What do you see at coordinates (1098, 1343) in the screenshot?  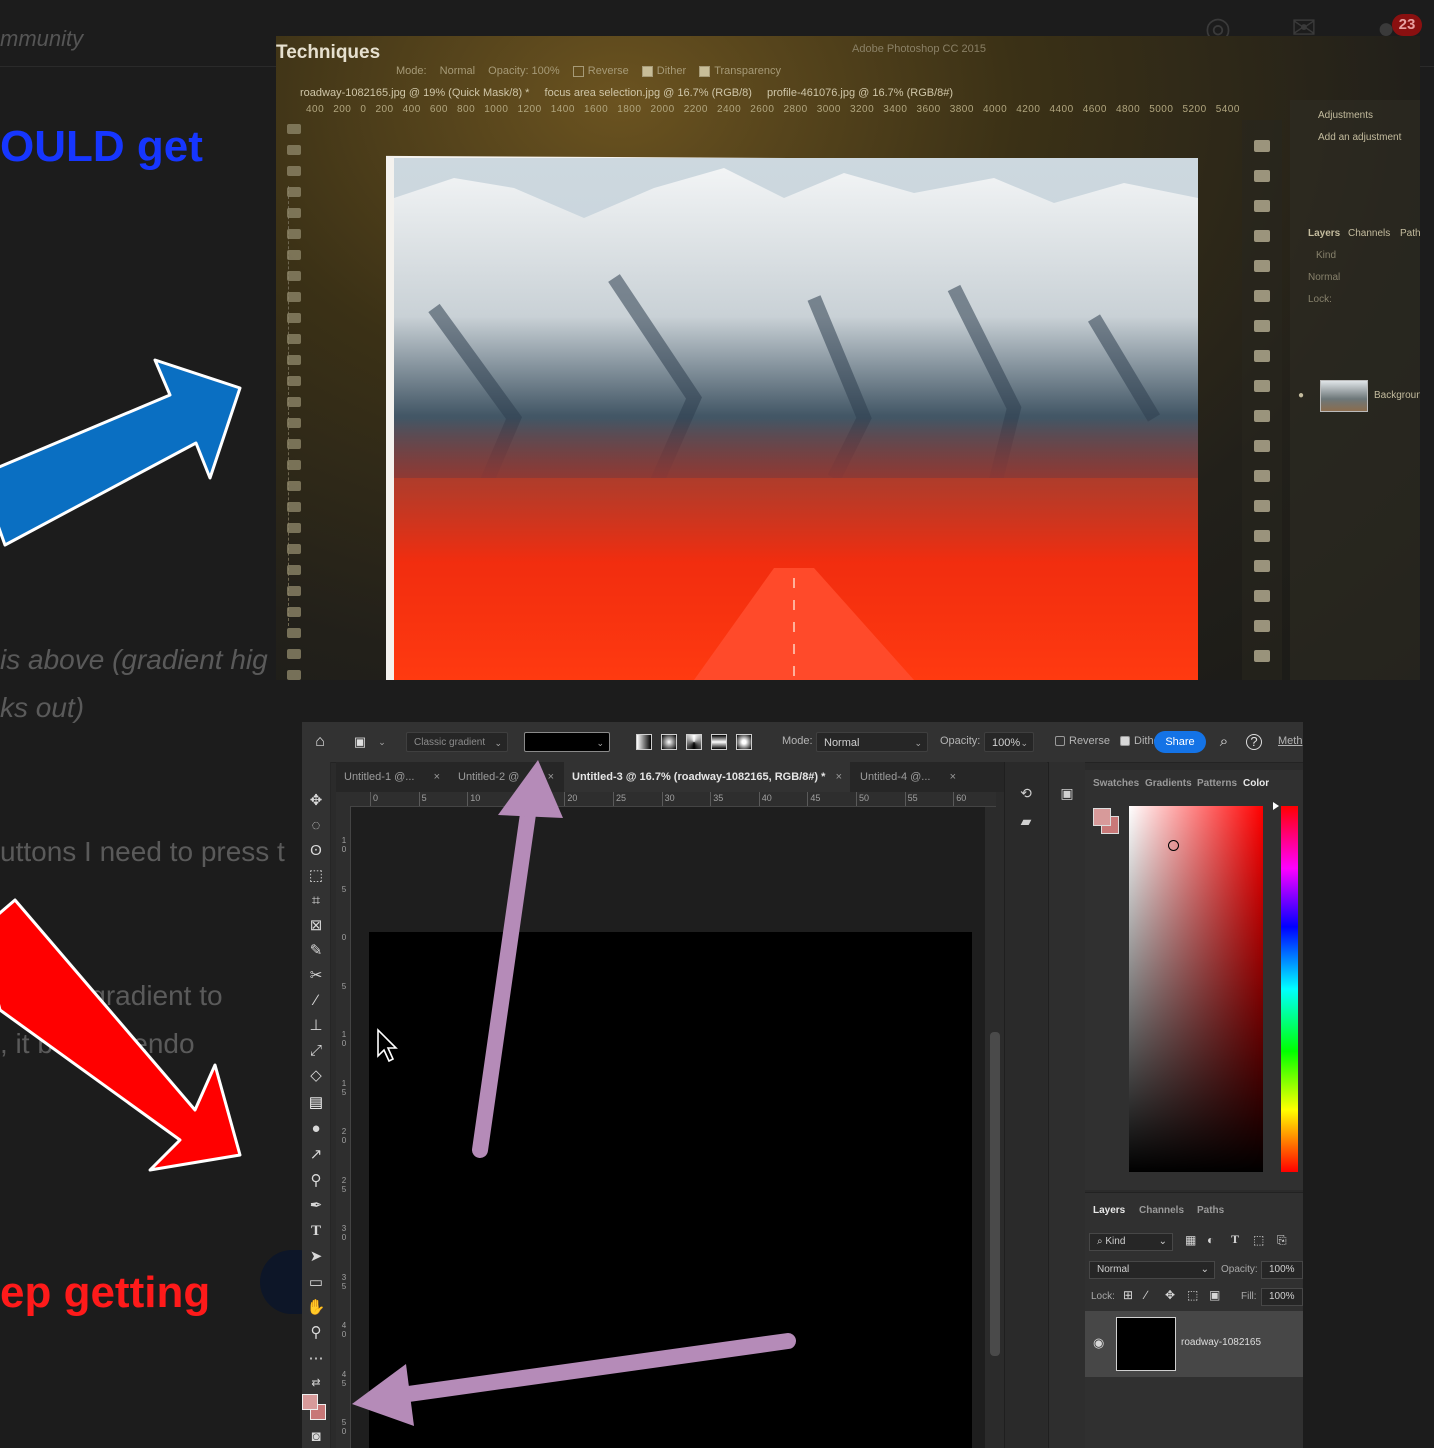 I see `eye-icon: ◉` at bounding box center [1098, 1343].